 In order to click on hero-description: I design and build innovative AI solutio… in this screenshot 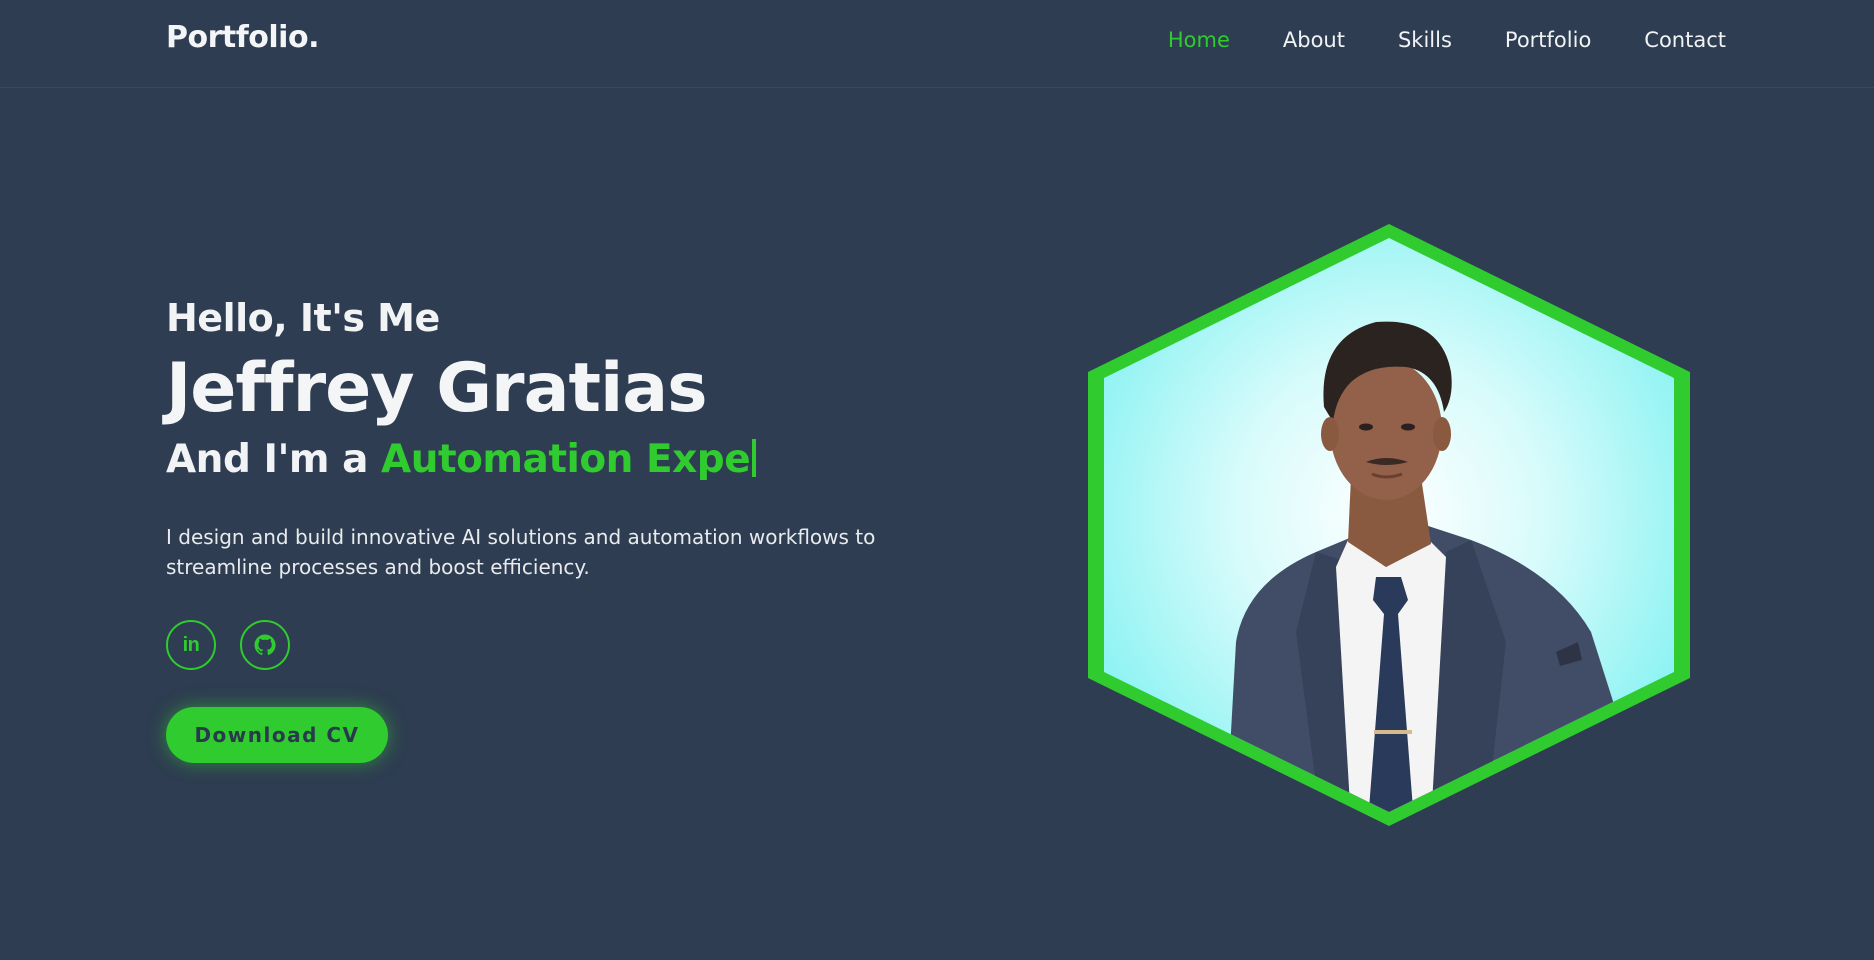, I will do `click(521, 552)`.